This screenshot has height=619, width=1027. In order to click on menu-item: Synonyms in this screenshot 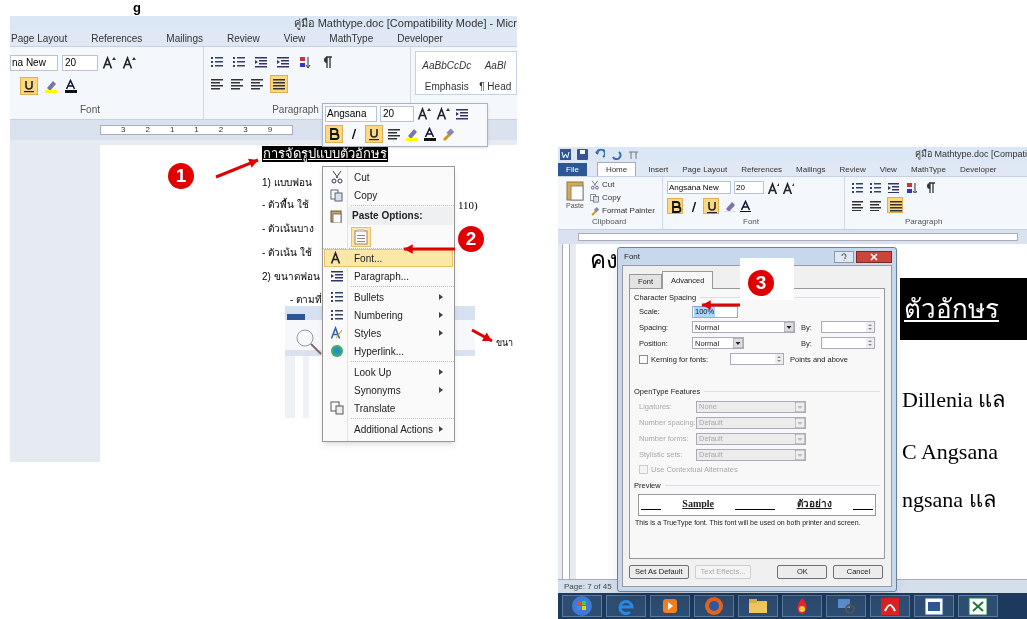, I will do `click(388, 390)`.